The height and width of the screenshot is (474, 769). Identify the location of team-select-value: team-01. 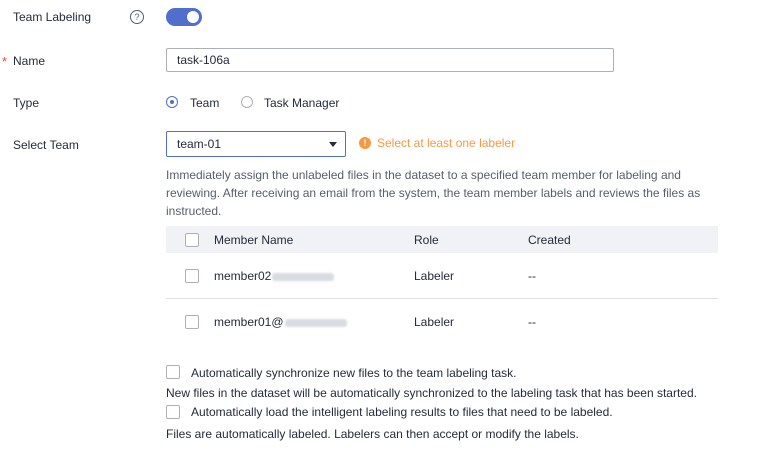
(199, 144).